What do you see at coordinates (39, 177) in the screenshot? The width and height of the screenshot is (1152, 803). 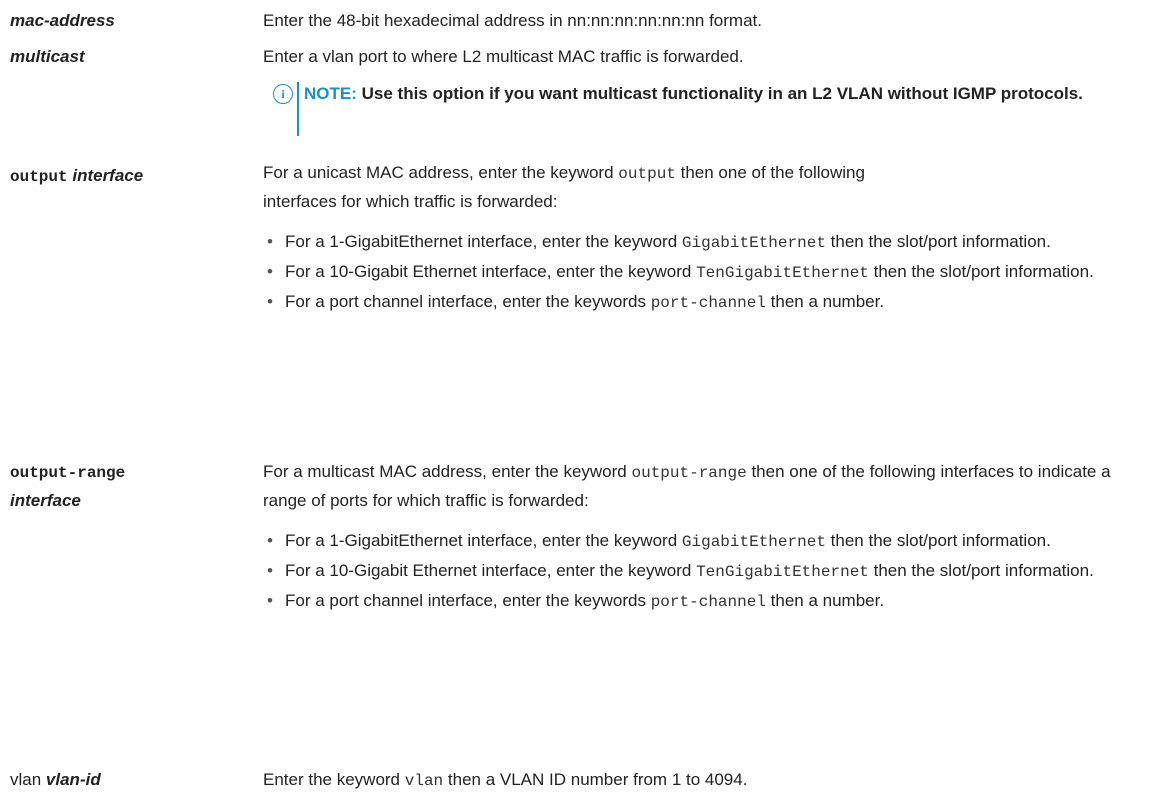 I see `term-keyword: output` at bounding box center [39, 177].